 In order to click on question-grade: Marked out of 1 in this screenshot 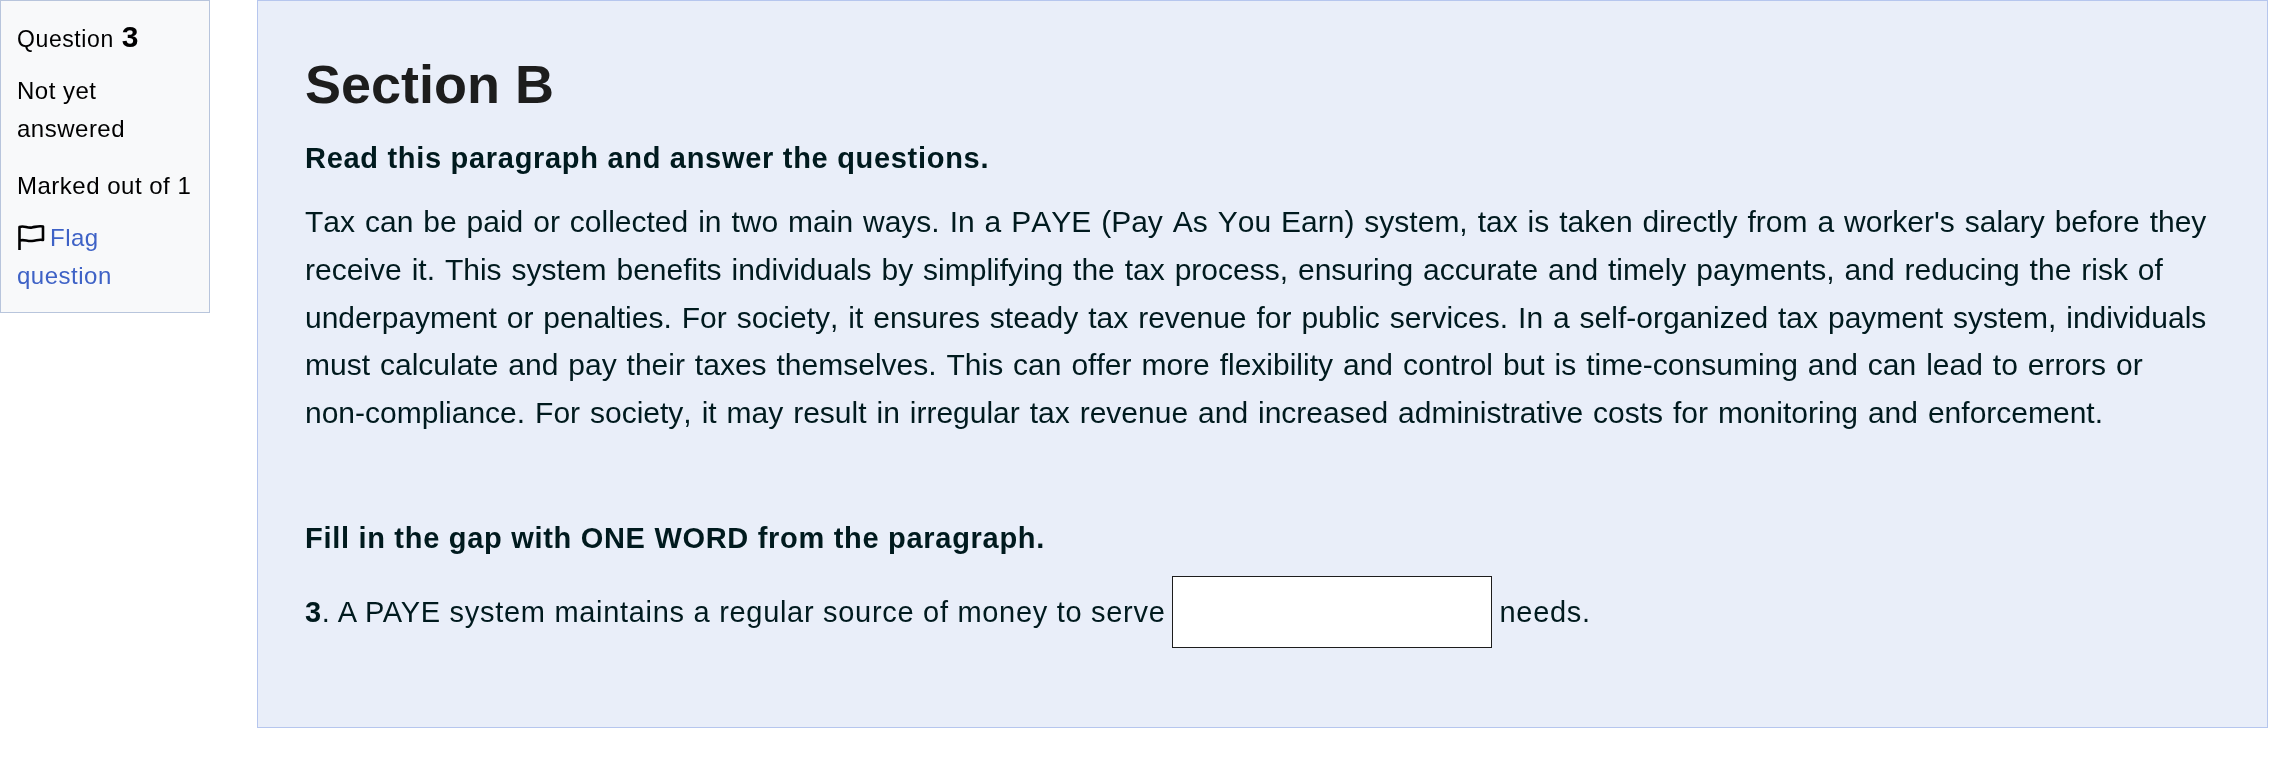, I will do `click(105, 186)`.